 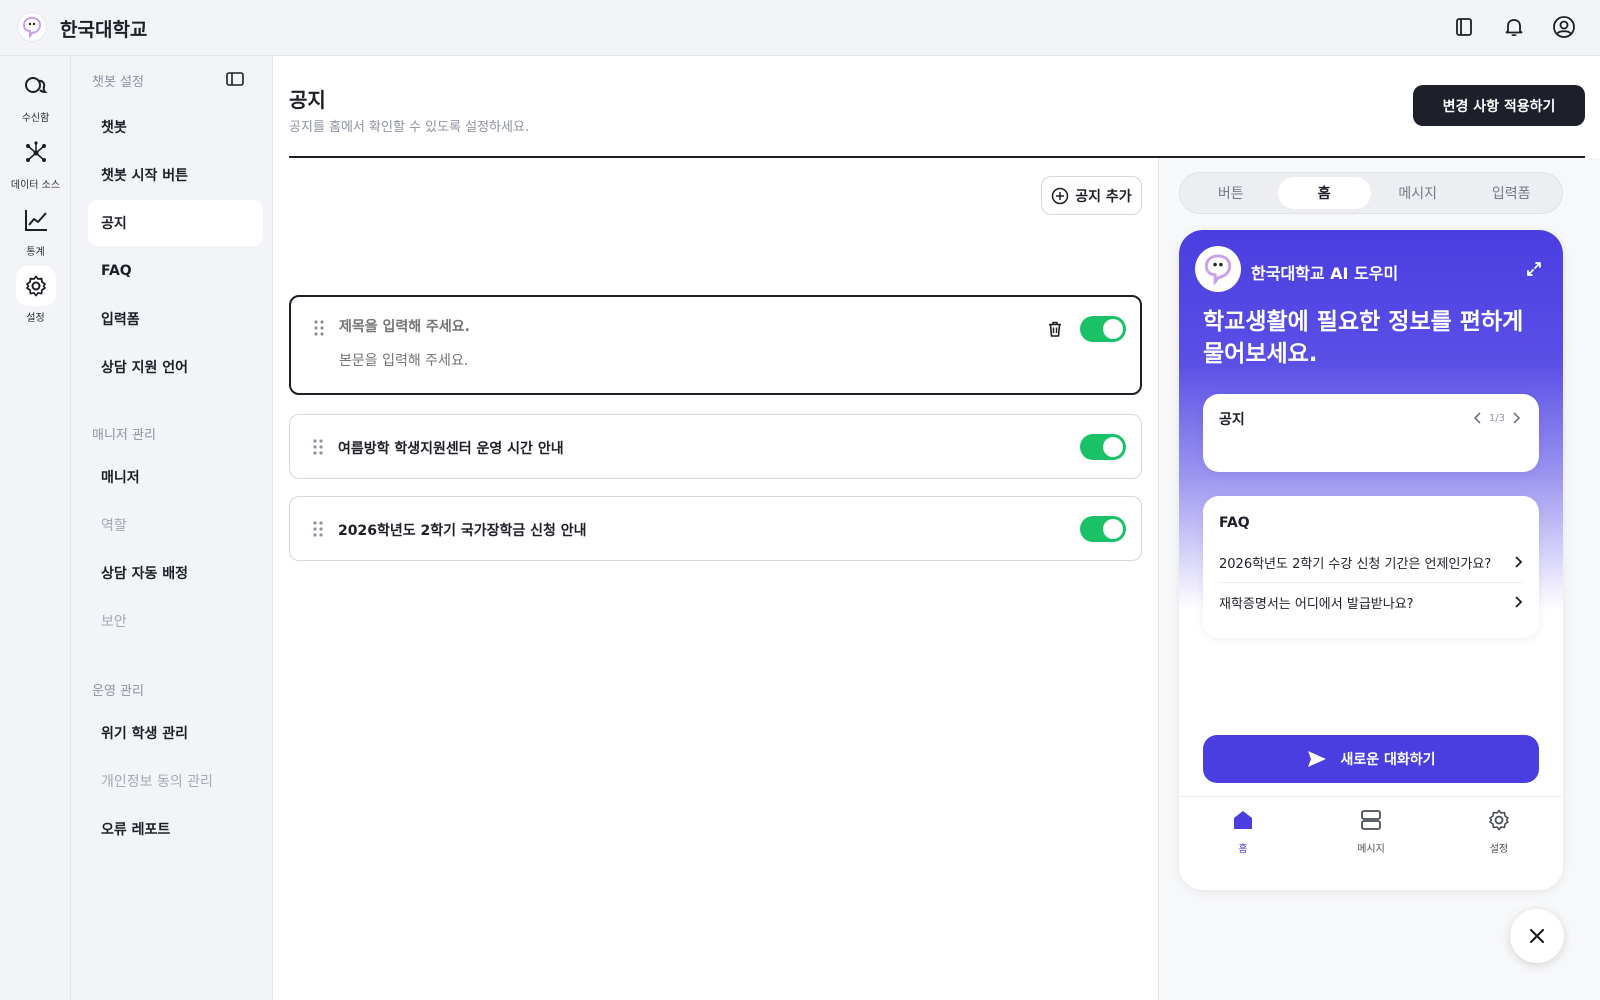 What do you see at coordinates (1316, 604) in the screenshot?
I see `faq-question: 재학증명서는 어디에서 발급받나요?` at bounding box center [1316, 604].